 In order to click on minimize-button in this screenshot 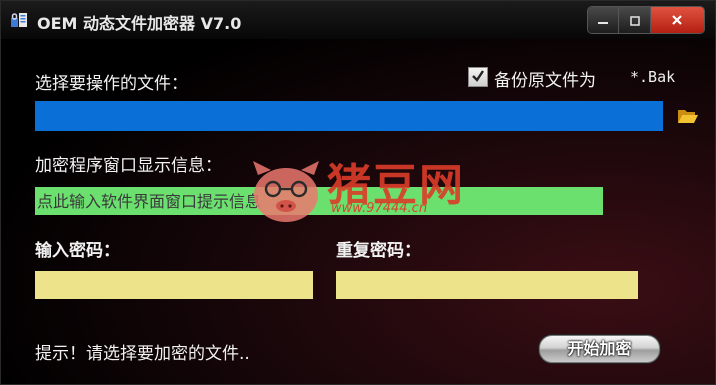, I will do `click(604, 20)`.